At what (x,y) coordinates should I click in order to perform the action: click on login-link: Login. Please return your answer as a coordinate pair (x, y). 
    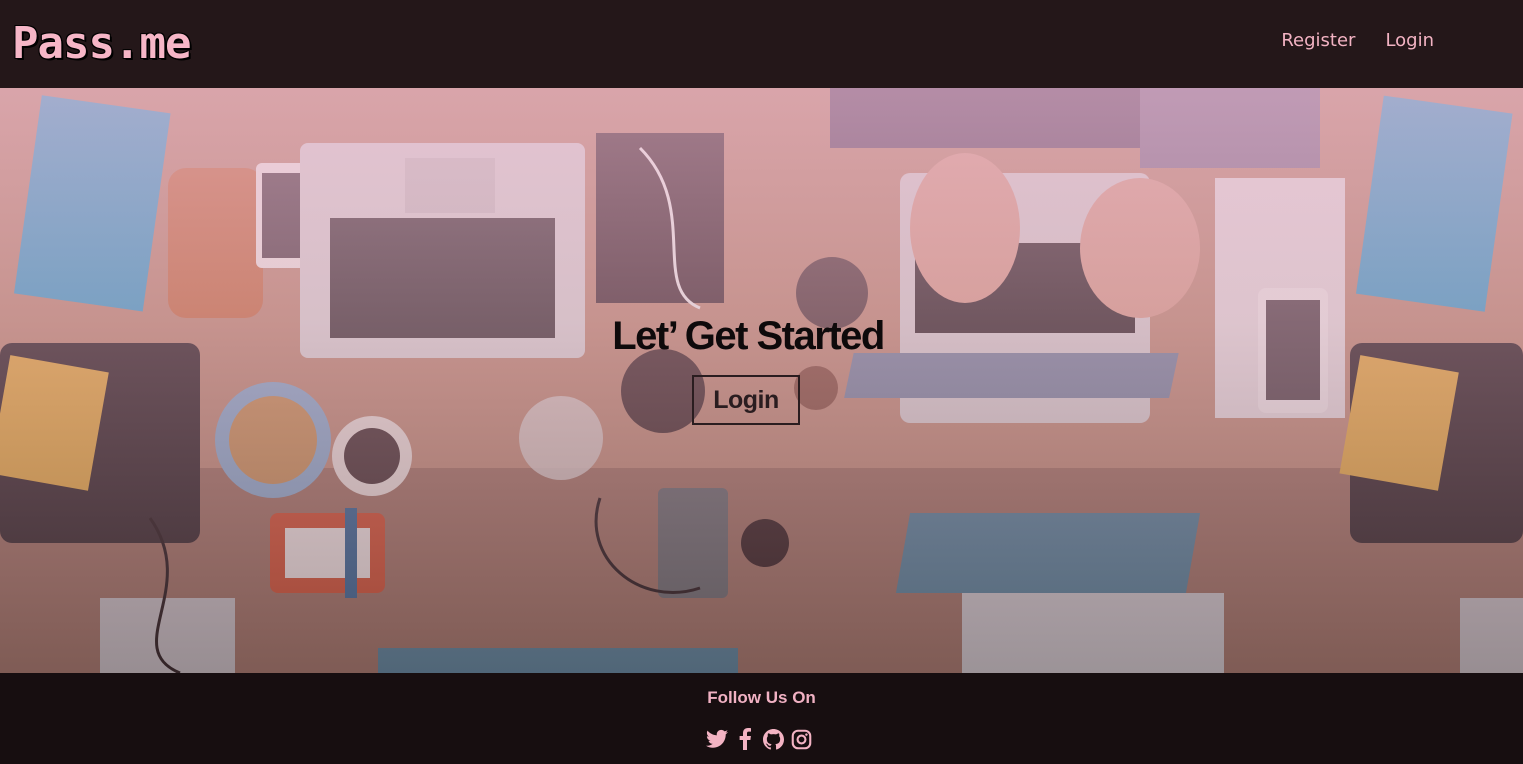
    Looking at the image, I should click on (1409, 41).